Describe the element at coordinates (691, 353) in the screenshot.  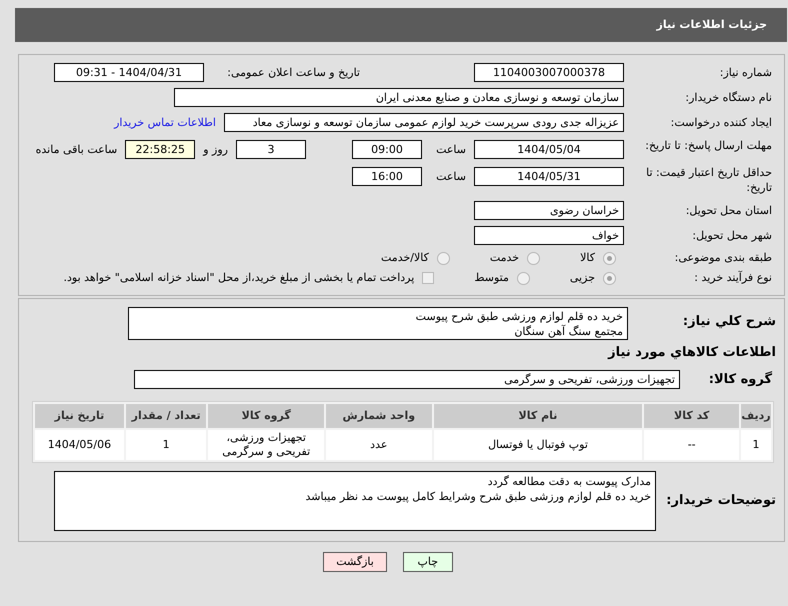
I see `section-heading: اطلاعات کالاهاي مورد نياز` at that location.